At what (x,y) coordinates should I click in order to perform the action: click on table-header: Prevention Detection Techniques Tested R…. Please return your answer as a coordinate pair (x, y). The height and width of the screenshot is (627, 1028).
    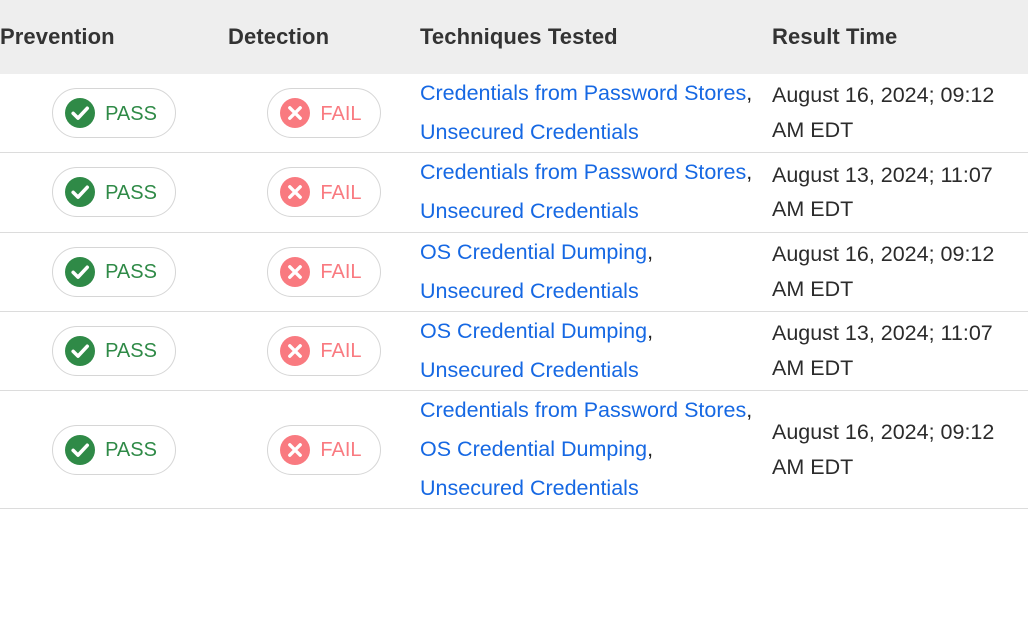
    Looking at the image, I should click on (514, 37).